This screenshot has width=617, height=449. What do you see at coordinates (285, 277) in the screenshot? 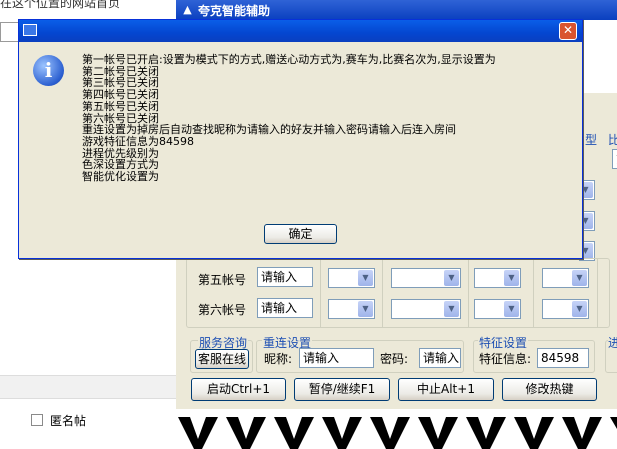
I see `account-5-input: 请输入` at bounding box center [285, 277].